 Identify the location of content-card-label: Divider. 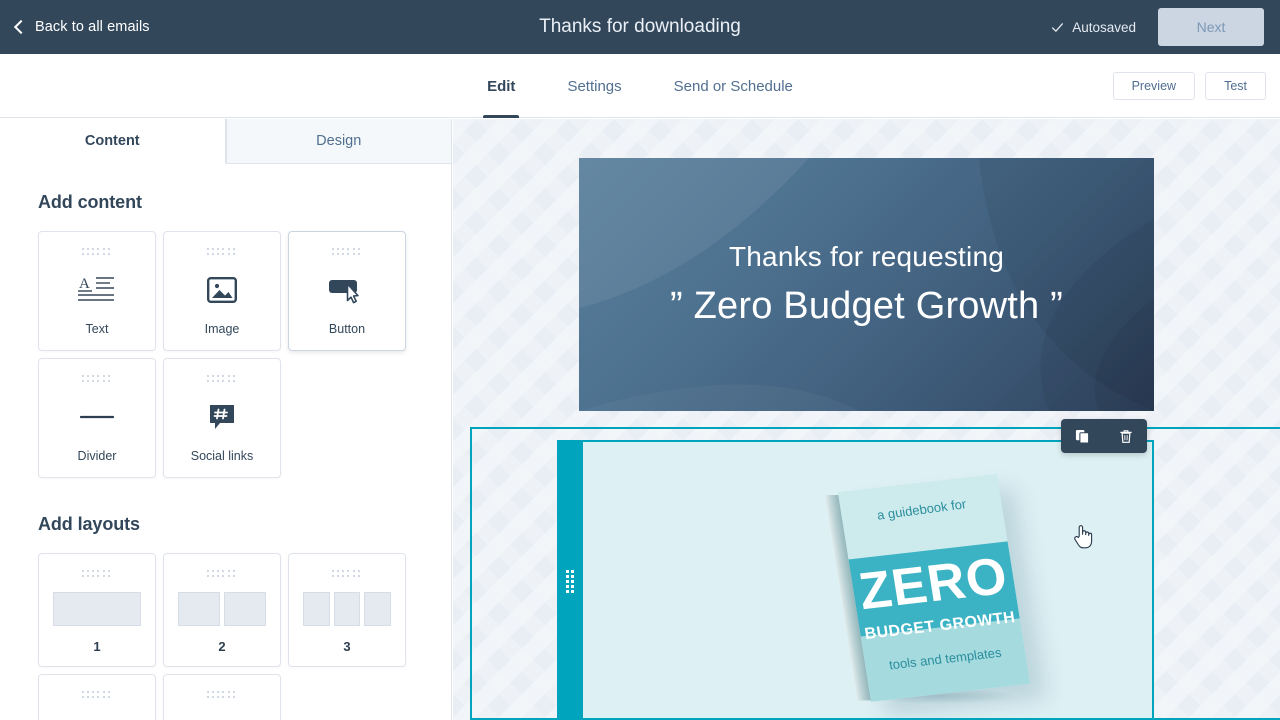
(97, 456).